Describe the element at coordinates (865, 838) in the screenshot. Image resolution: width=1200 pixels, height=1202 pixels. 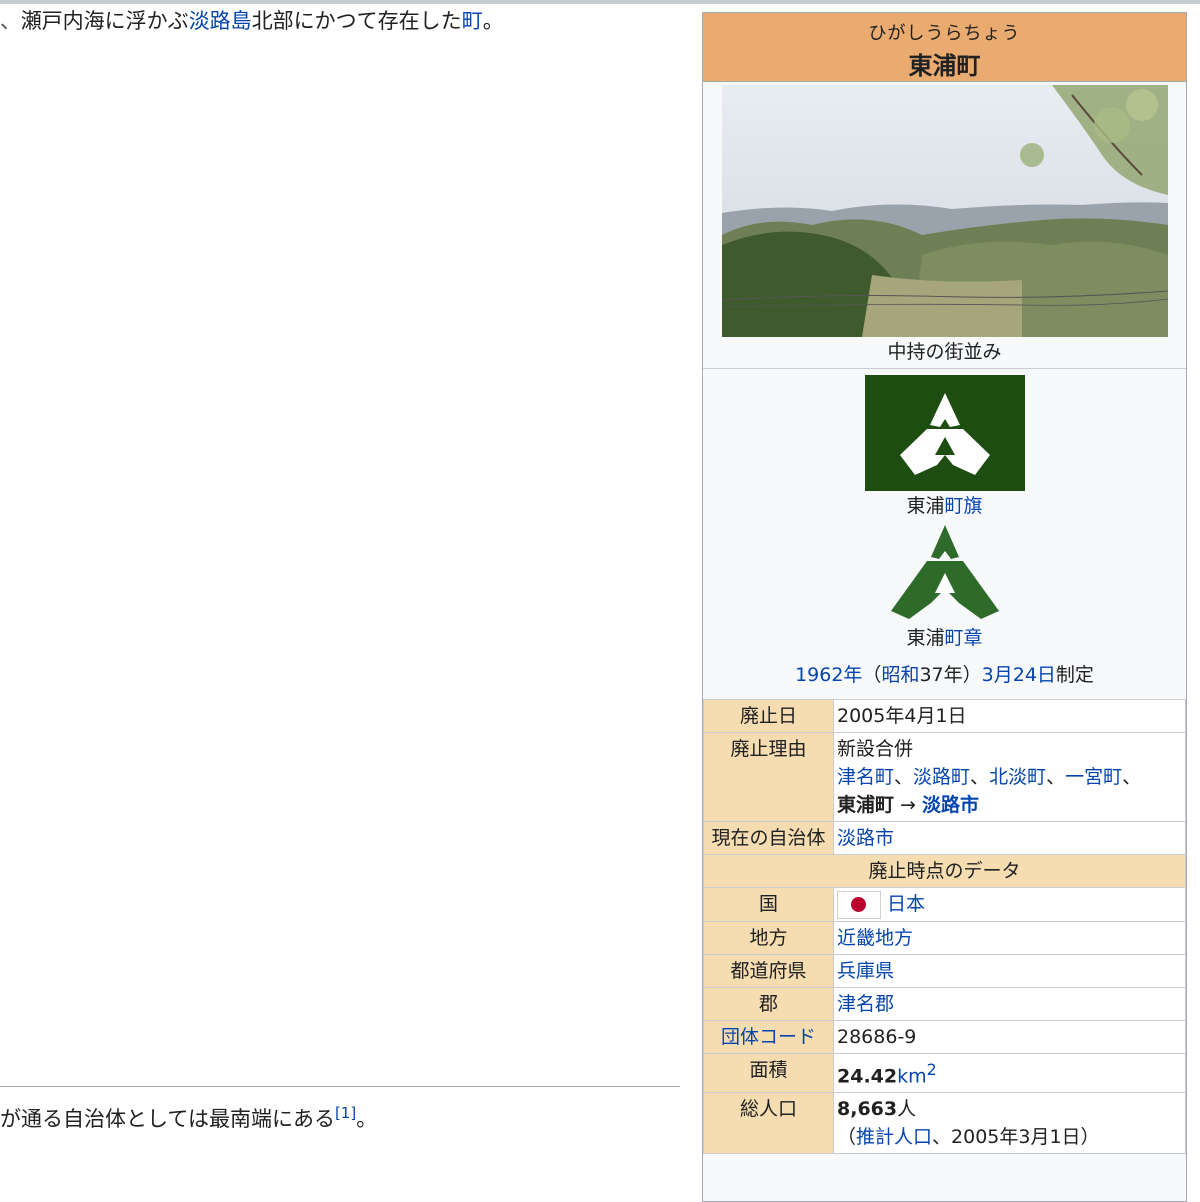
I see `link-awaji-city: 淡路市` at that location.